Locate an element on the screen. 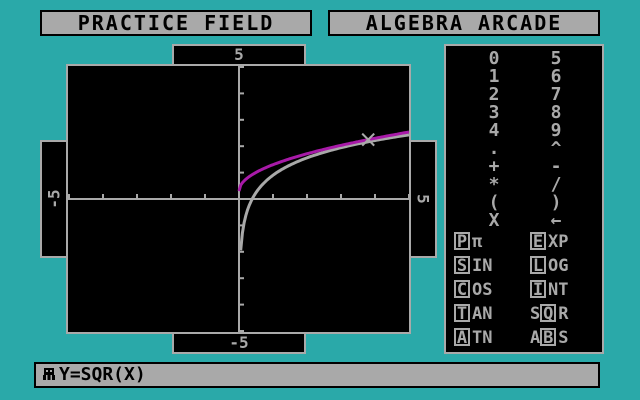  function-suffix: IN is located at coordinates (482, 266).